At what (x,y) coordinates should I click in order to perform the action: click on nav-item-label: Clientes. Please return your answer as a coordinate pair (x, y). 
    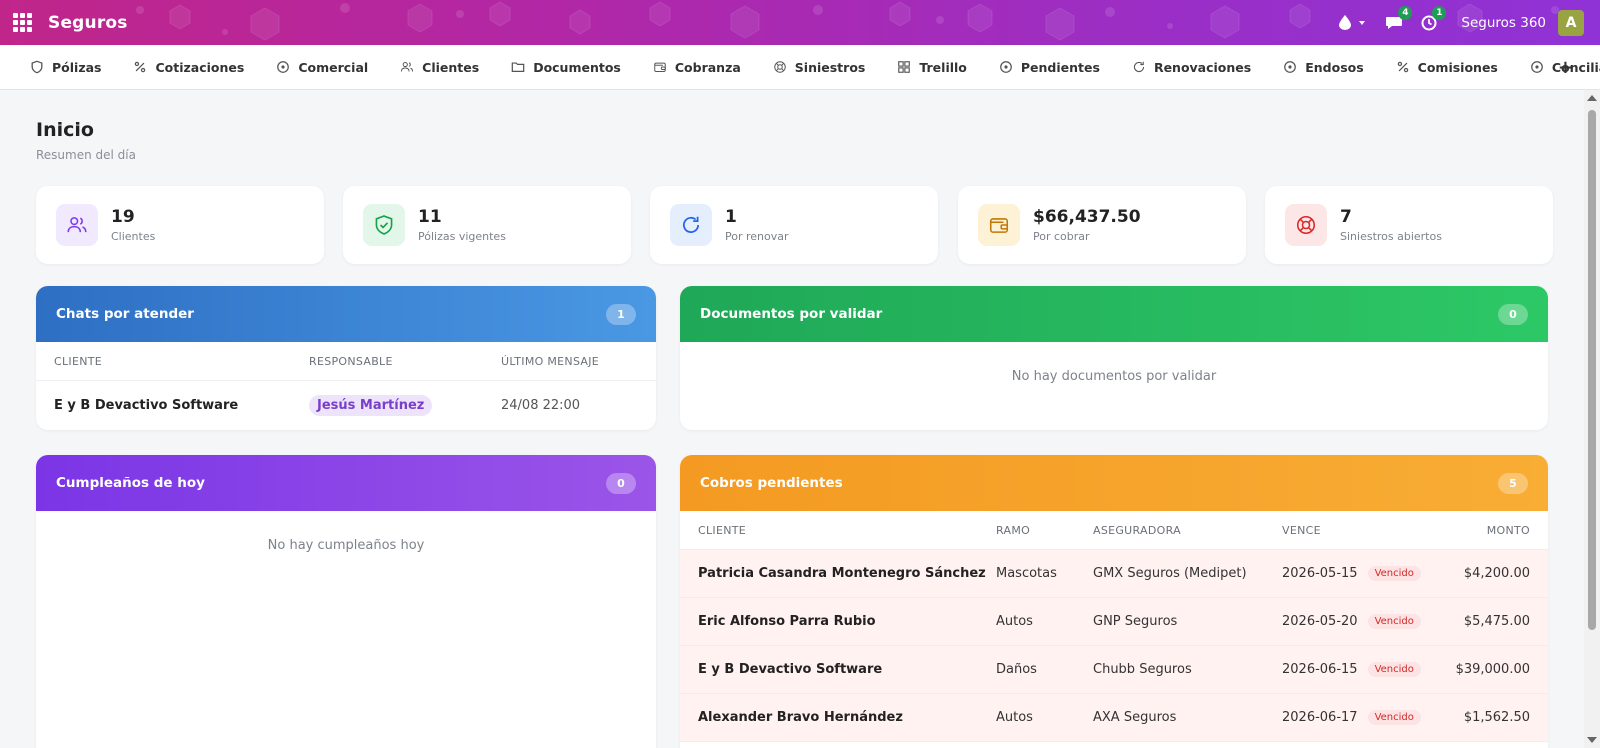
    Looking at the image, I should click on (451, 67).